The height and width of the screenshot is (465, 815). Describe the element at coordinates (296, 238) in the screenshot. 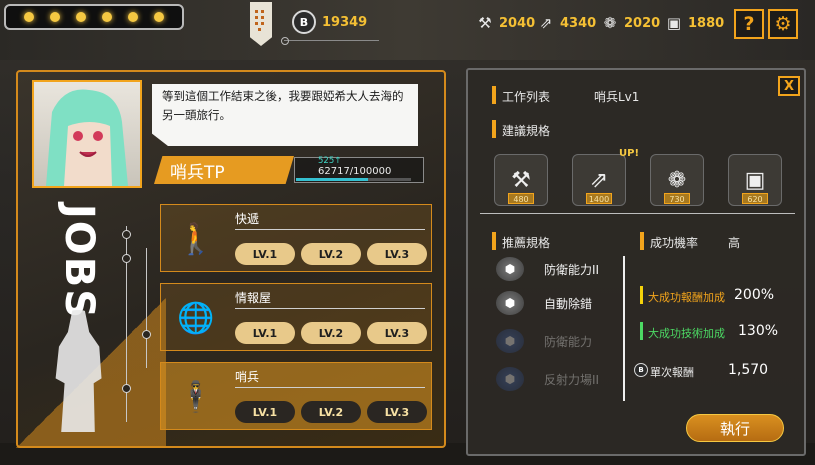

I see `job-card-delivery: 🚶 快遞 LV.1 LV.2 LV.3` at that location.